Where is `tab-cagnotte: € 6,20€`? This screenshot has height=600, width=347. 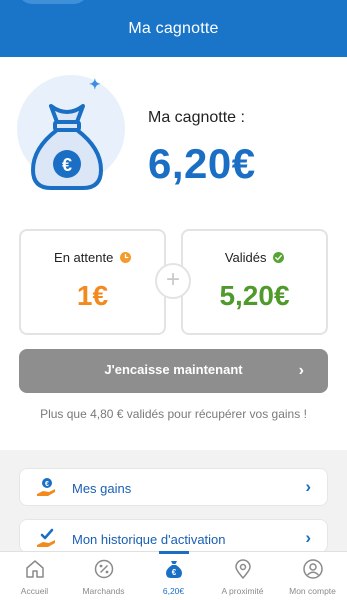
tab-cagnotte: € 6,20€ is located at coordinates (173, 575).